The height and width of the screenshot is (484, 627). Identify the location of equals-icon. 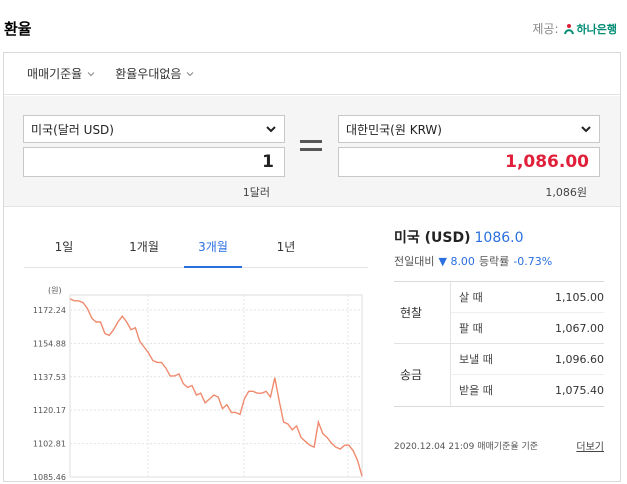
(311, 148).